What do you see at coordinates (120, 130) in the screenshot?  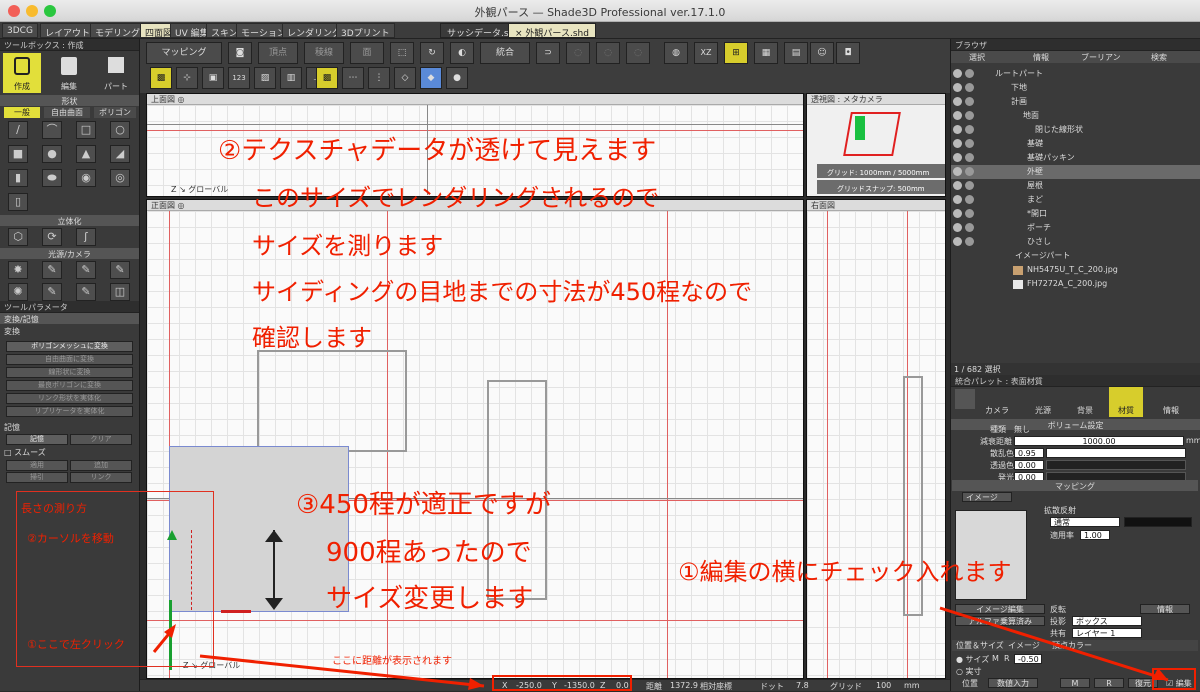 I see `circle-tool-icon: ○` at bounding box center [120, 130].